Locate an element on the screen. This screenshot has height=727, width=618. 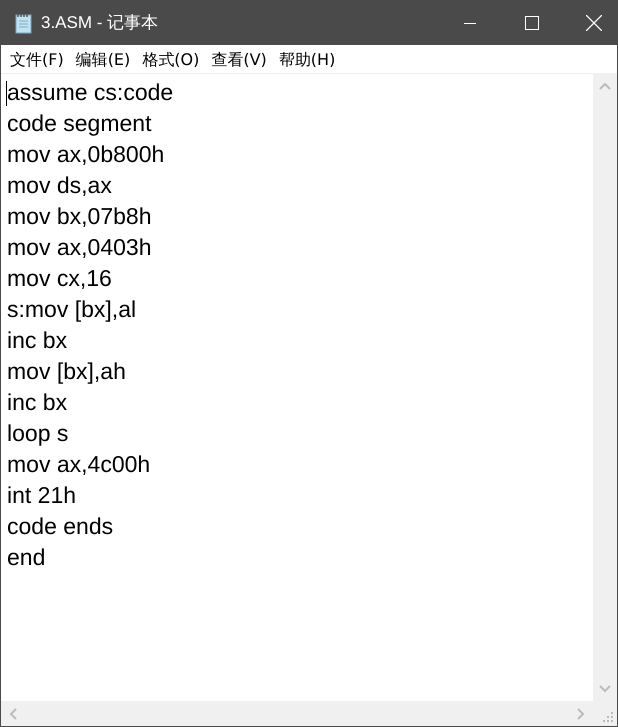
code-line: mov [bx],ah is located at coordinates (67, 371).